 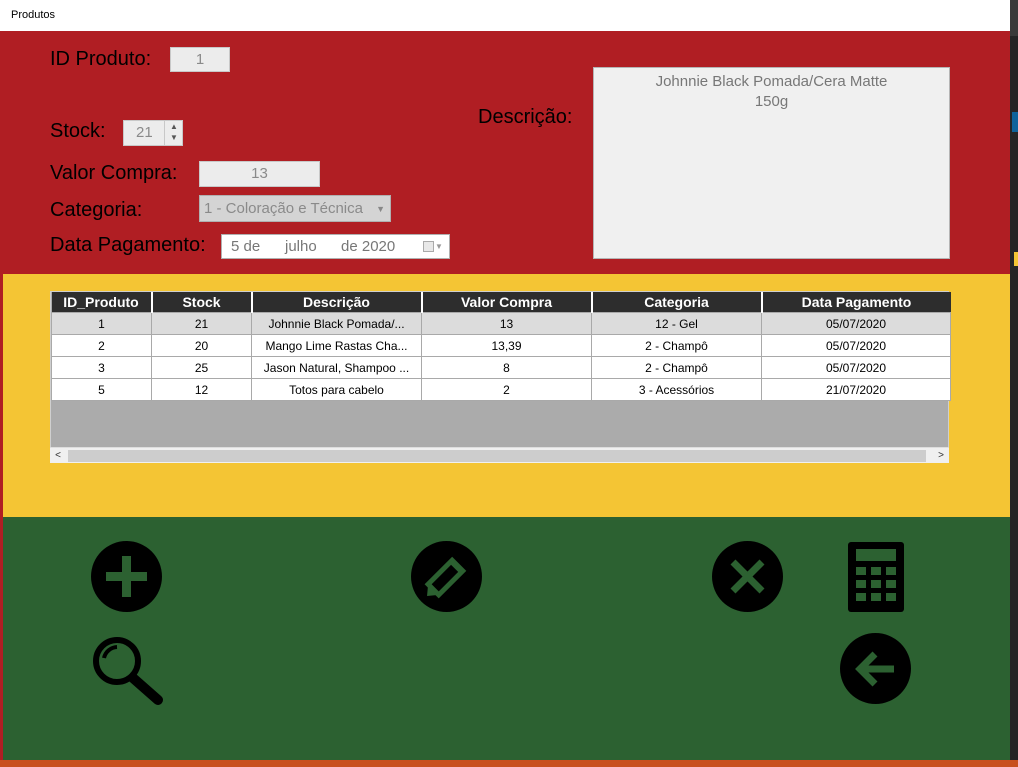 I want to click on column-header: Valor Compra, so click(x=507, y=302).